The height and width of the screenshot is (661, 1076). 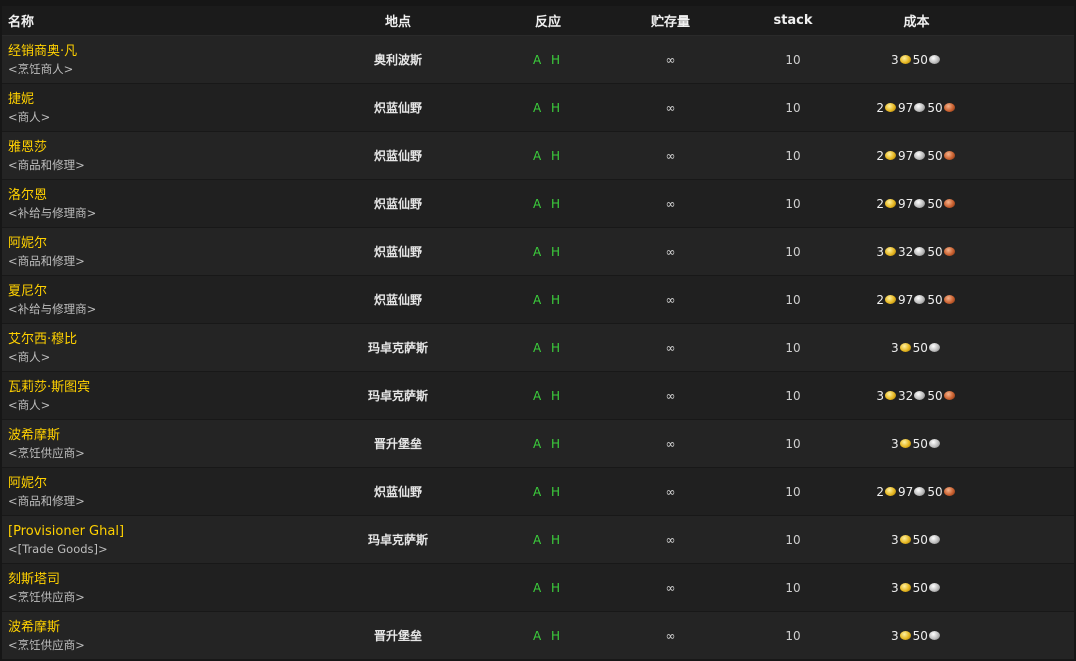 I want to click on npc-name-link: 艾尔西·穆比, so click(x=158, y=340).